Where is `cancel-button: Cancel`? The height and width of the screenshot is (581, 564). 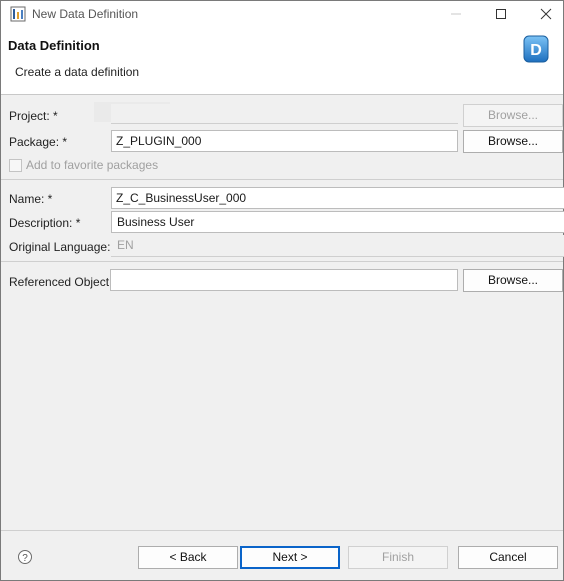
cancel-button: Cancel is located at coordinates (508, 557).